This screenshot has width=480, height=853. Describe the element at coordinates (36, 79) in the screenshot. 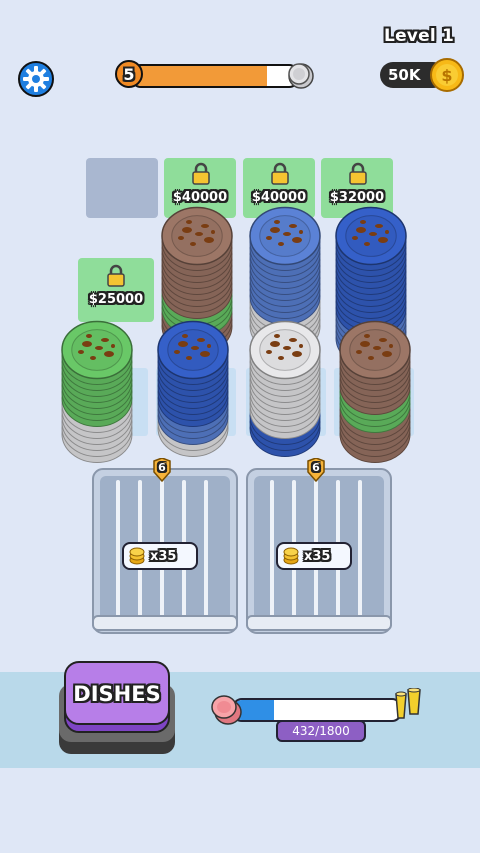

I see `settings-gear-icon` at that location.